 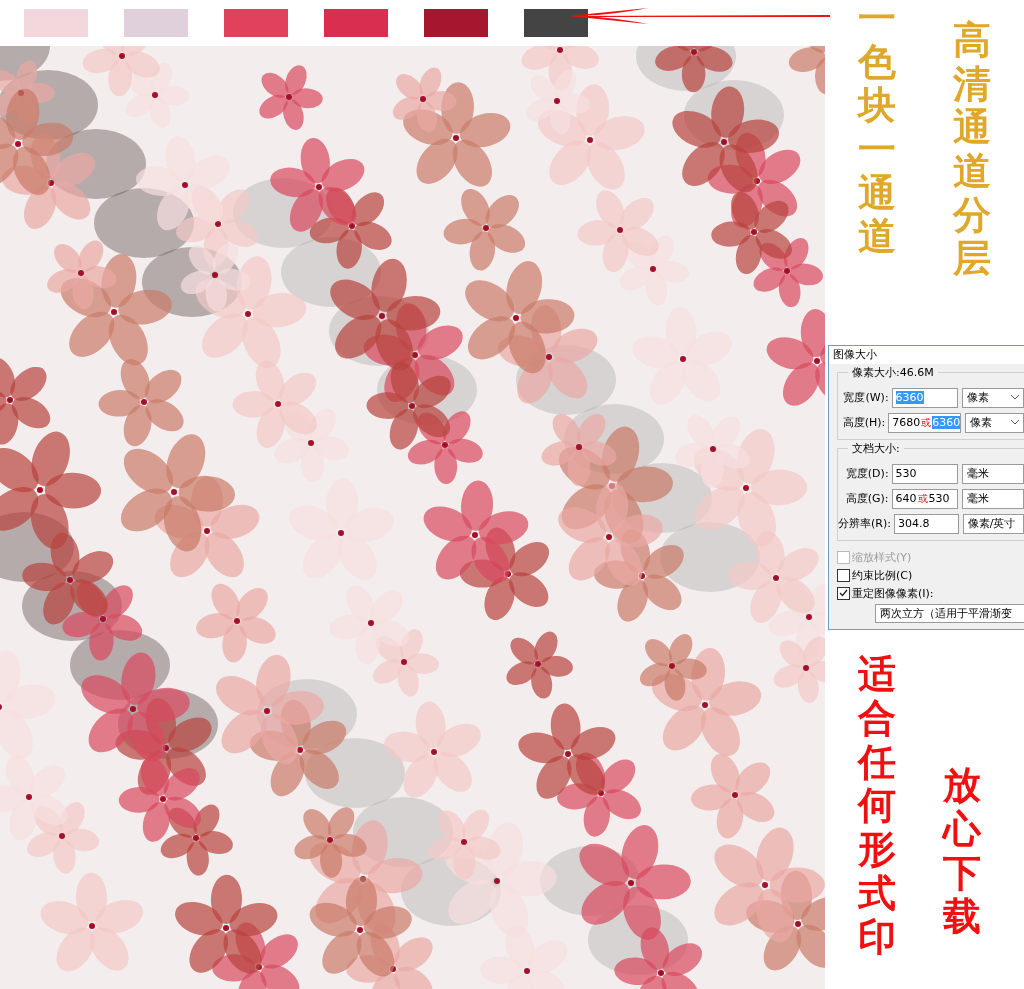 What do you see at coordinates (882, 557) in the screenshot?
I see `checkbox-label: 缩放样式(Y)` at bounding box center [882, 557].